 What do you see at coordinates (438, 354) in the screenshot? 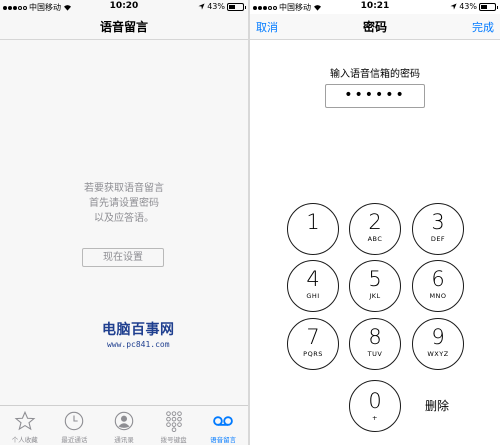
I see `key-letters: WXYZ` at bounding box center [438, 354].